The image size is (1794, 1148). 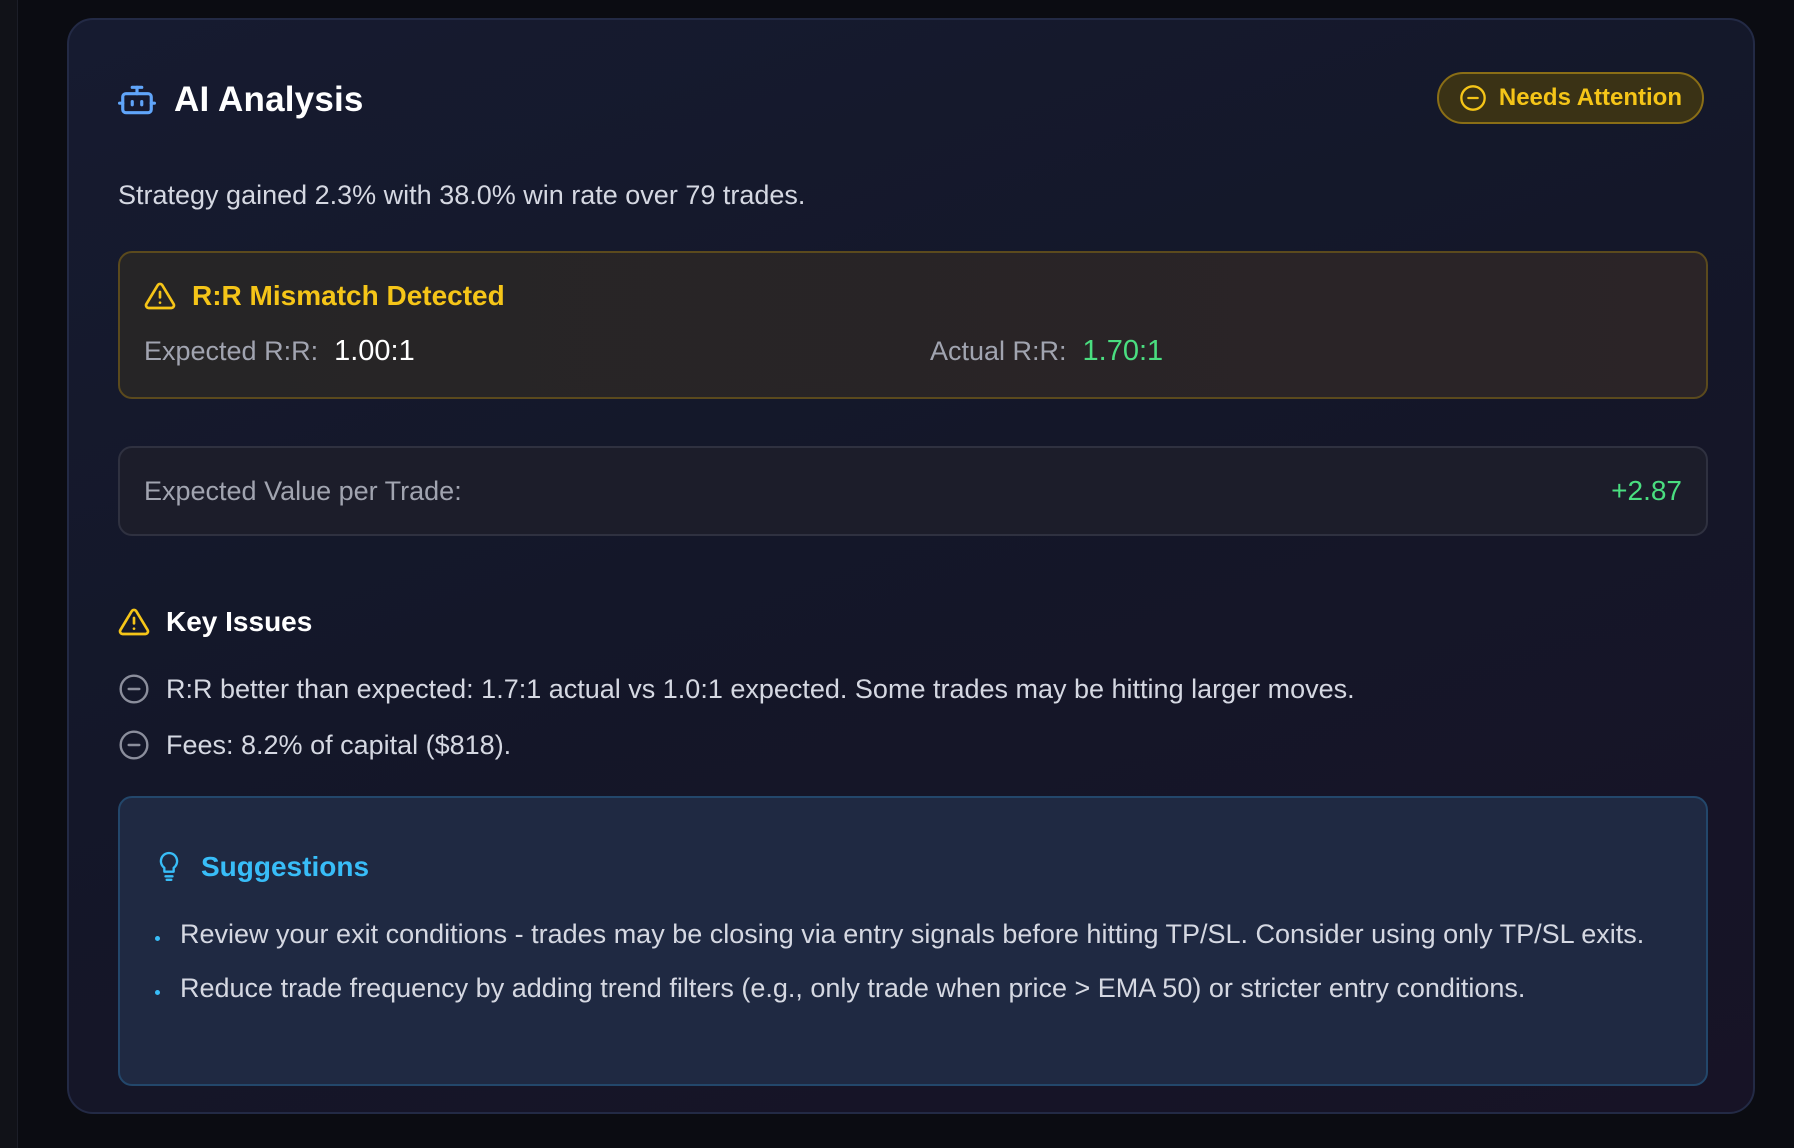 I want to click on rr-mismatch-title: R:R Mismatch Detected, so click(x=348, y=295).